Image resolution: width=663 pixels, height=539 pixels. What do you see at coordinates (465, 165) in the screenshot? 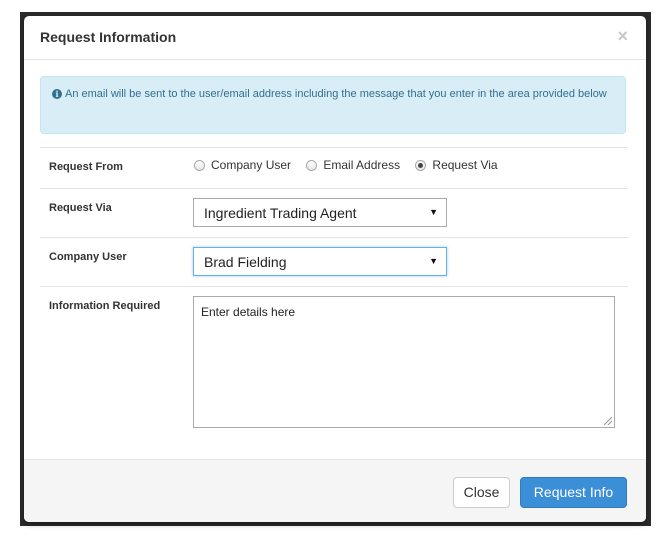
I see `radio-label: Request Via` at bounding box center [465, 165].